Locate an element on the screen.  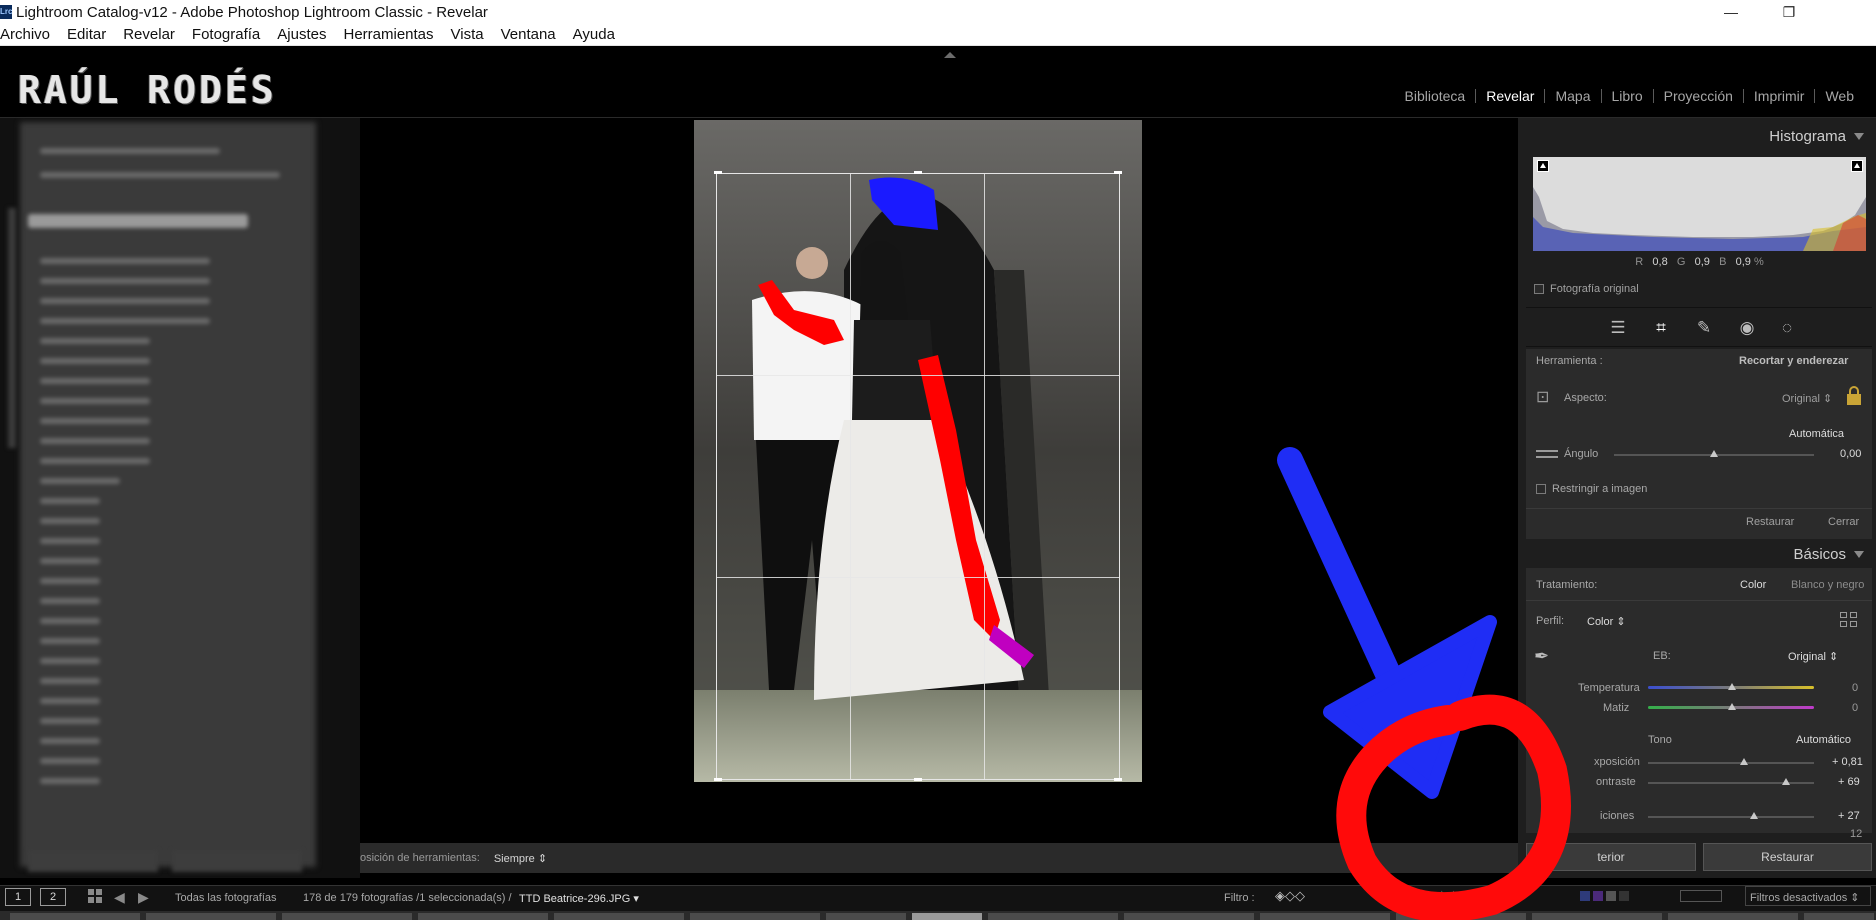
arrow-right-icon: ▶ is located at coordinates (143, 897).